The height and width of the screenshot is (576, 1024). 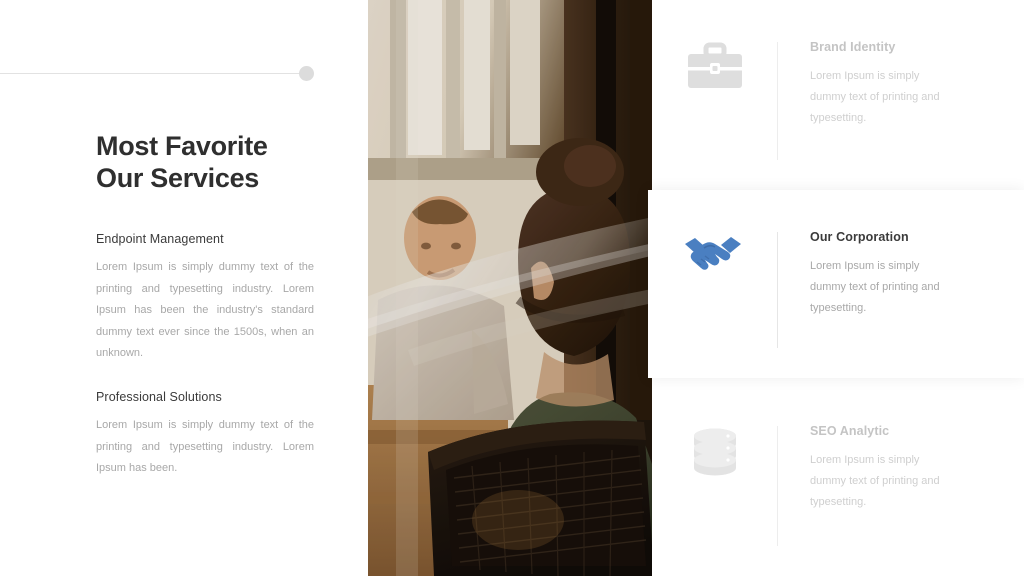 I want to click on feature-heading: Professional Solutions, so click(x=159, y=397).